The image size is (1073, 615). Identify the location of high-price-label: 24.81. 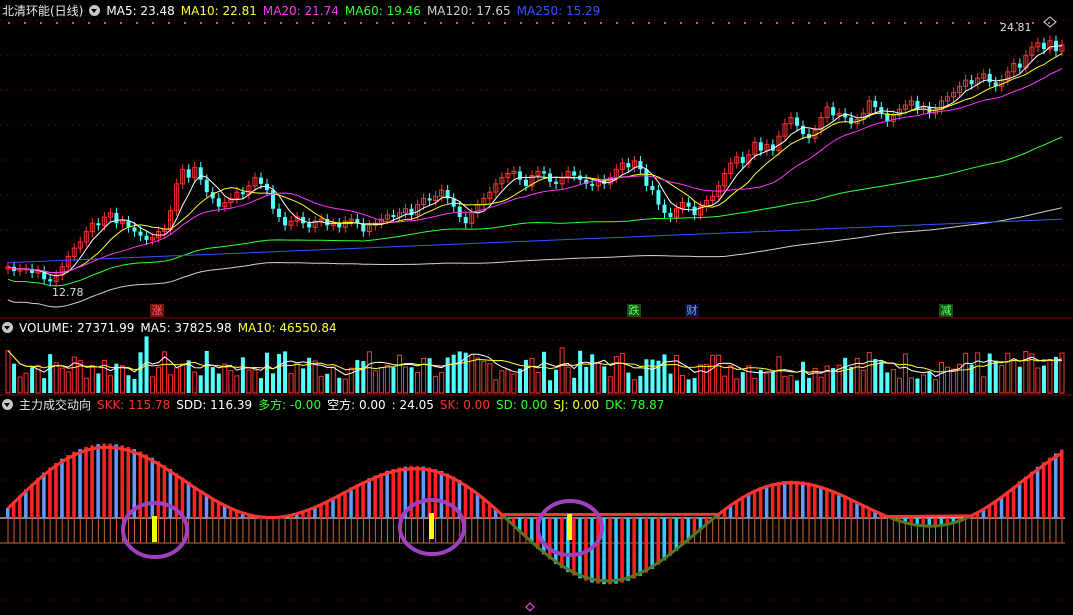
(1016, 27).